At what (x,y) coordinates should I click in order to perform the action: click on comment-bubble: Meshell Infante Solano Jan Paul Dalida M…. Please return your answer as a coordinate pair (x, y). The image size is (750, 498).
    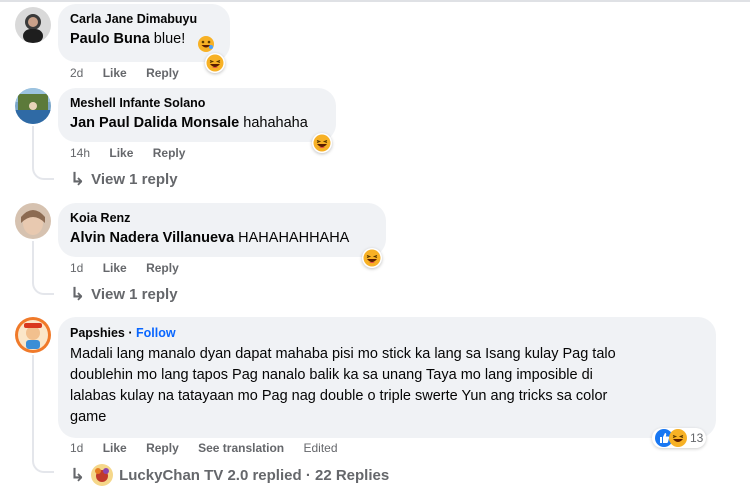
    Looking at the image, I should click on (197, 115).